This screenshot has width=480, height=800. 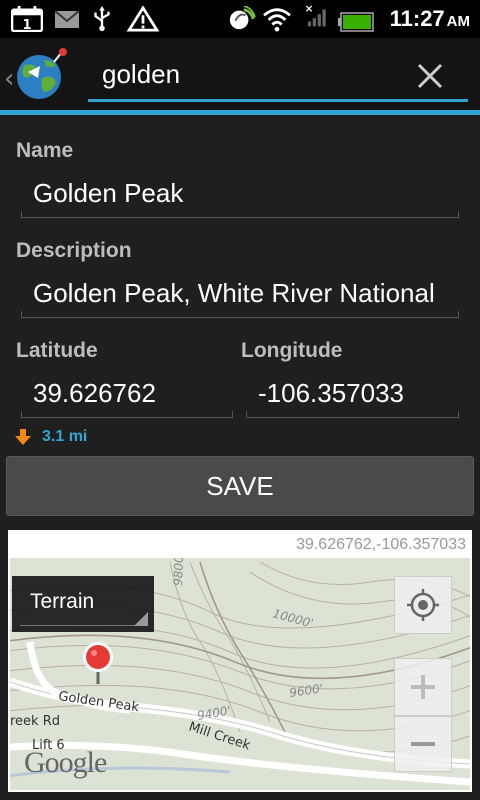 I want to click on name-field: Golden Peak, so click(x=240, y=195).